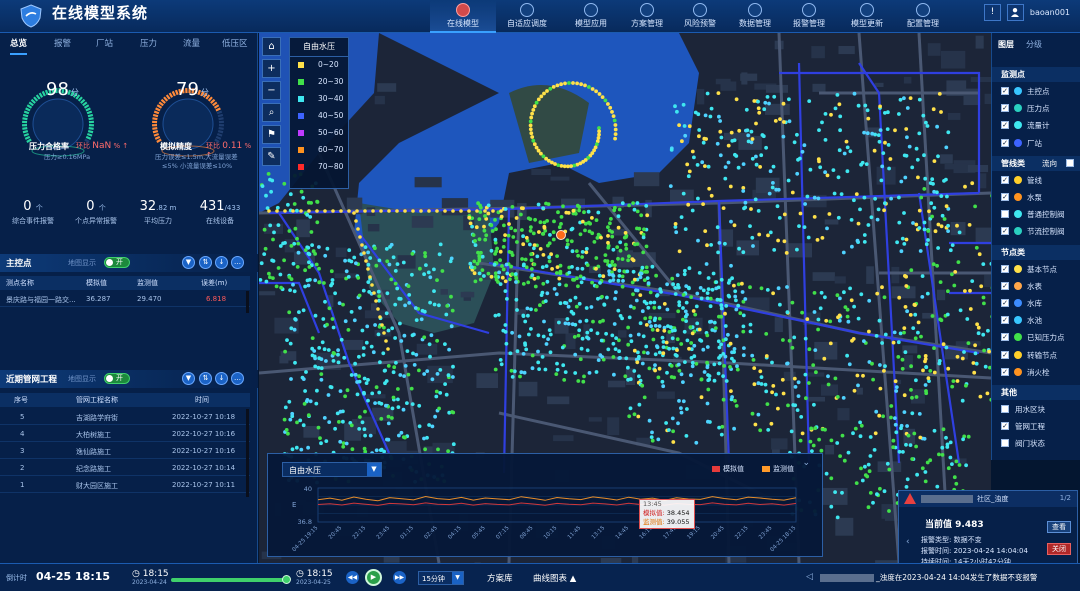 Image resolution: width=1080 pixels, height=591 pixels. Describe the element at coordinates (463, 16) in the screenshot. I see `nav-item-0: 在线模型` at that location.